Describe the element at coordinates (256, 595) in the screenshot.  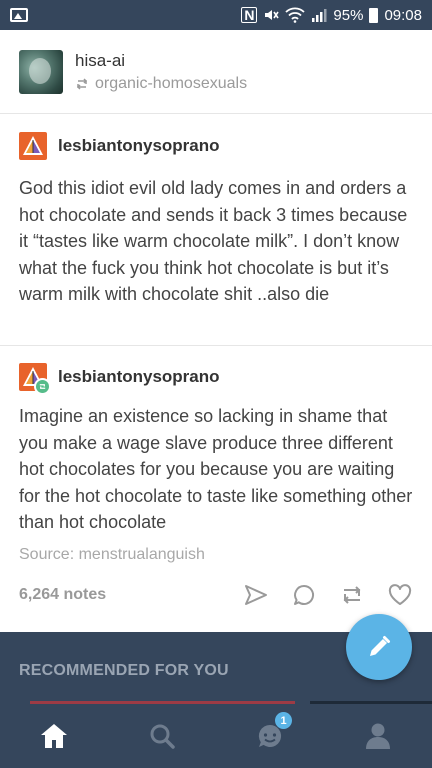
I see `share-icon` at that location.